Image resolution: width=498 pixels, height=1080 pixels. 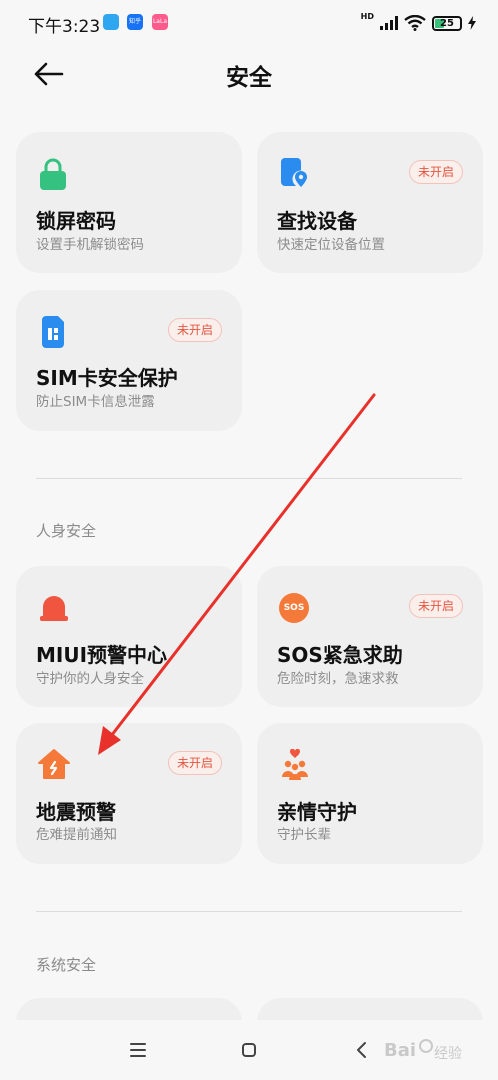 I want to click on menu-icon, so click(x=138, y=1050).